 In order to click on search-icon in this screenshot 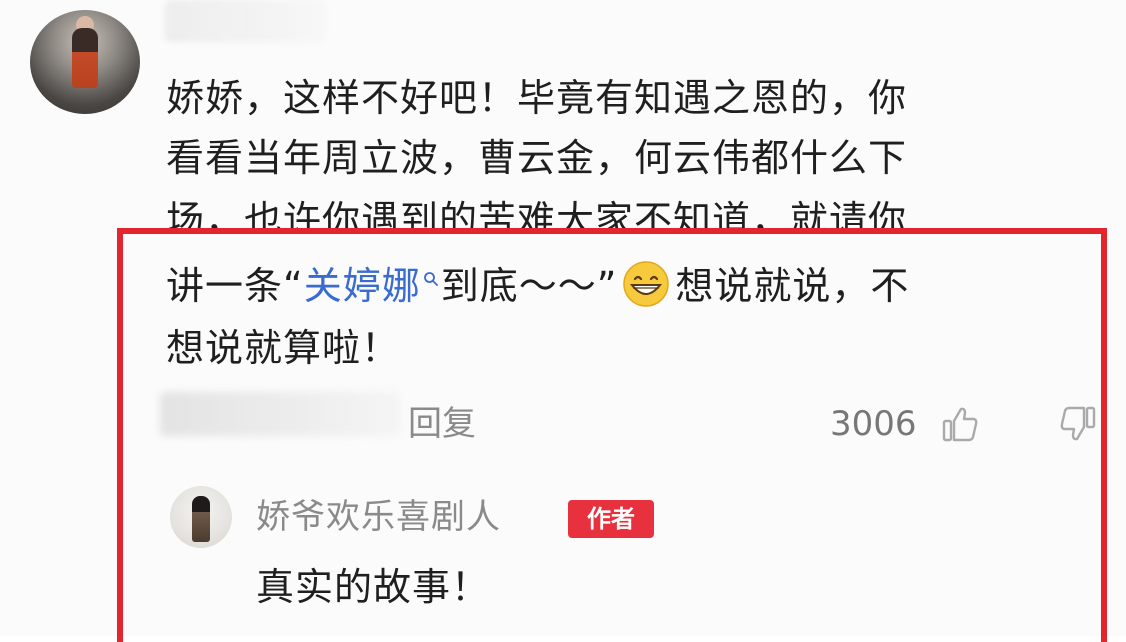, I will do `click(431, 279)`.